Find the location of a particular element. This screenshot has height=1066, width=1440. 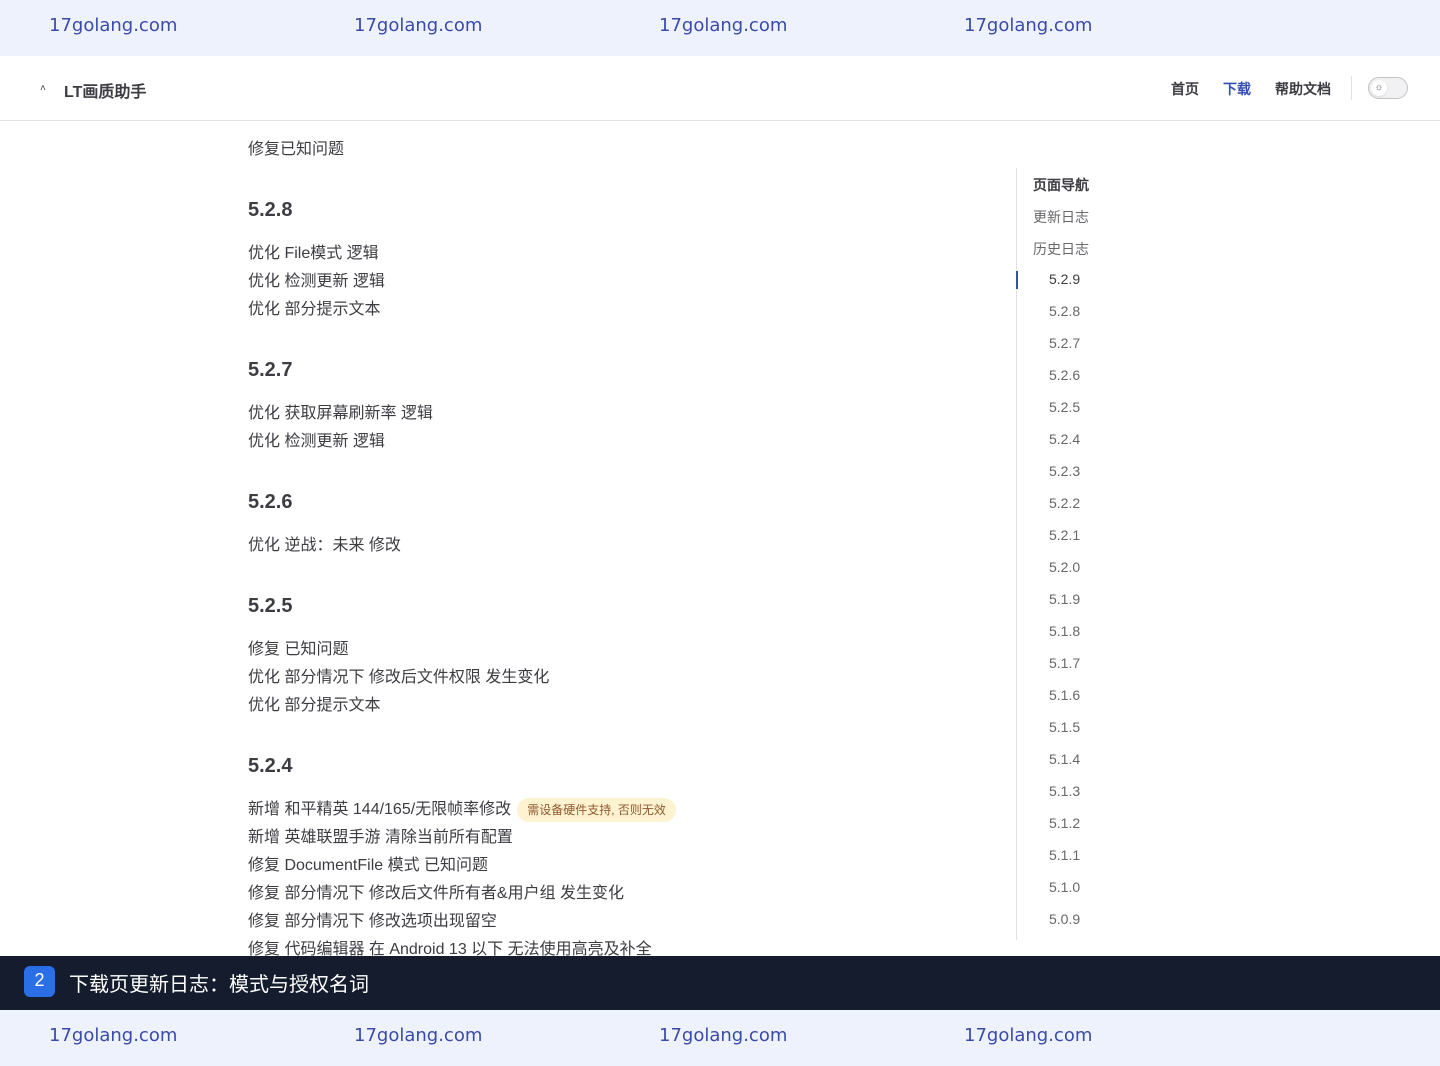

site-title: LT画质助手 is located at coordinates (105, 90).